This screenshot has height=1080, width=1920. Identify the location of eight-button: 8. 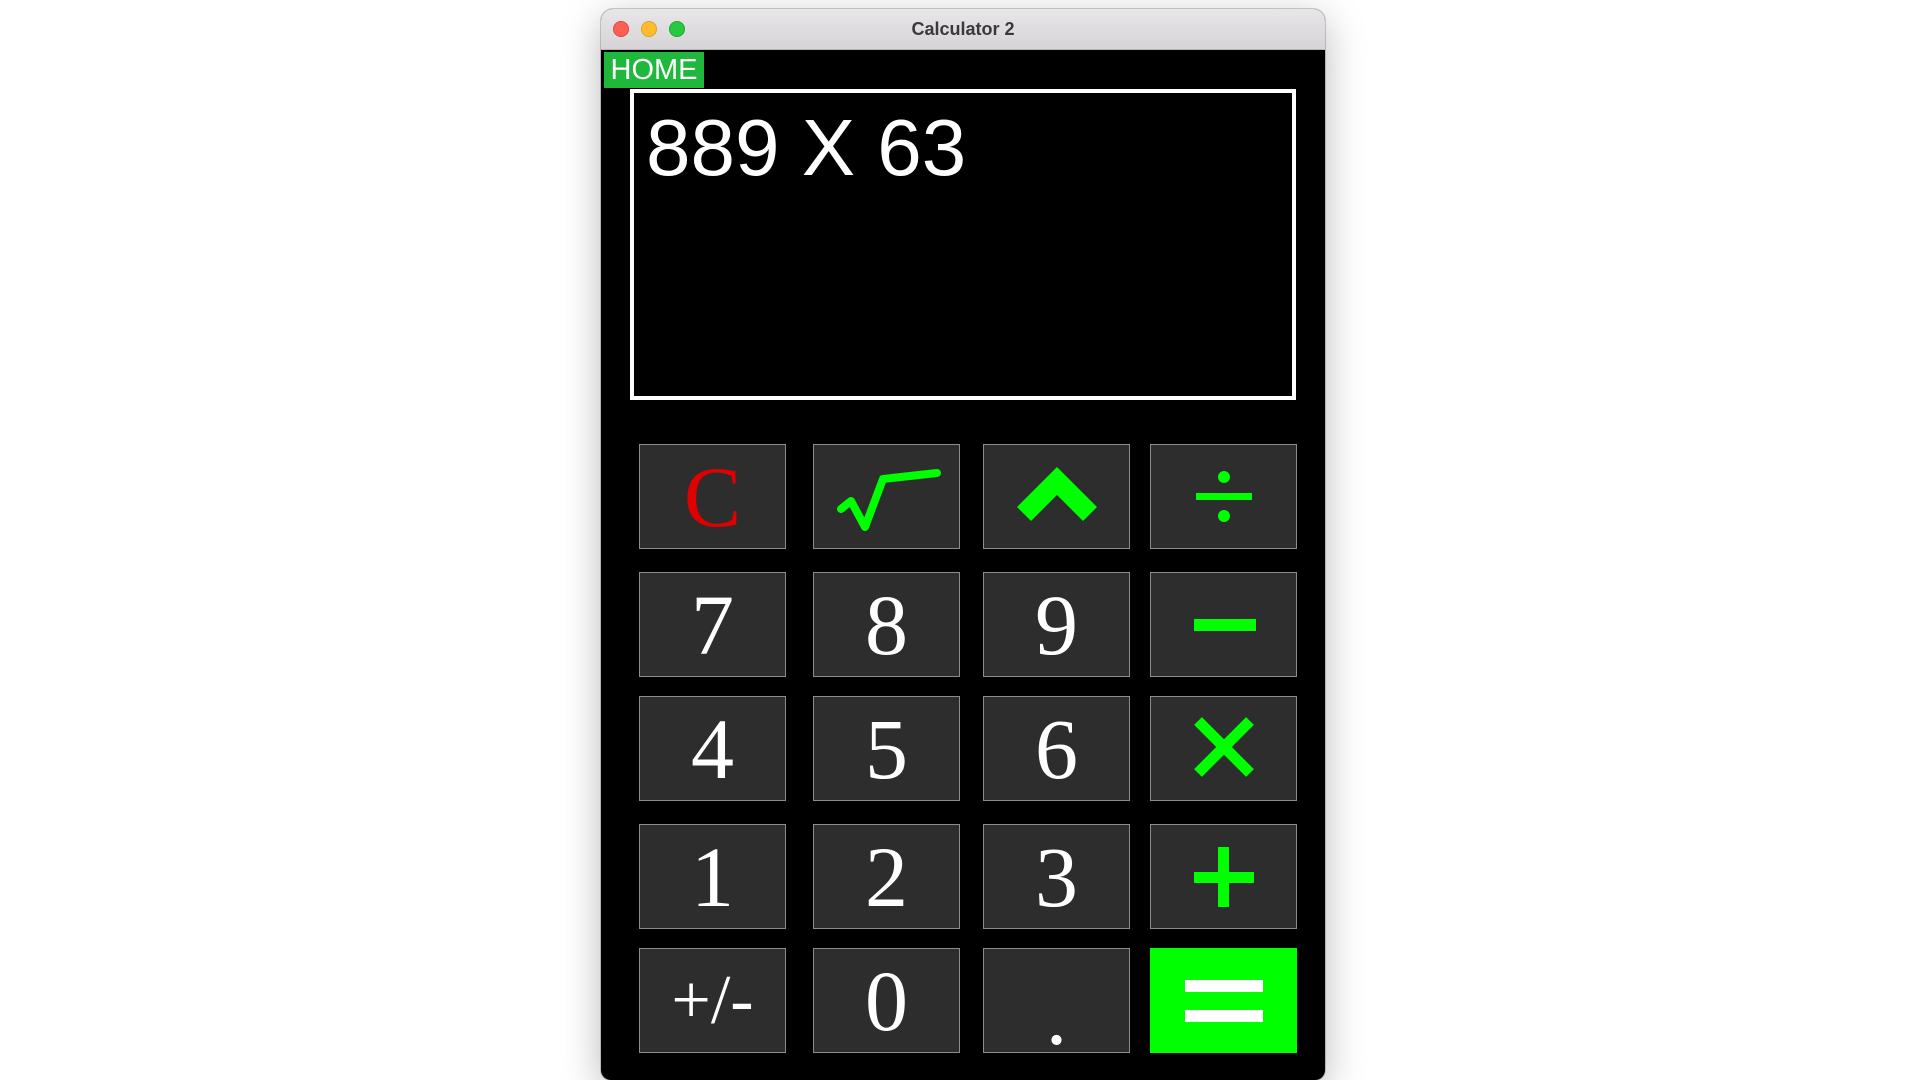
(886, 624).